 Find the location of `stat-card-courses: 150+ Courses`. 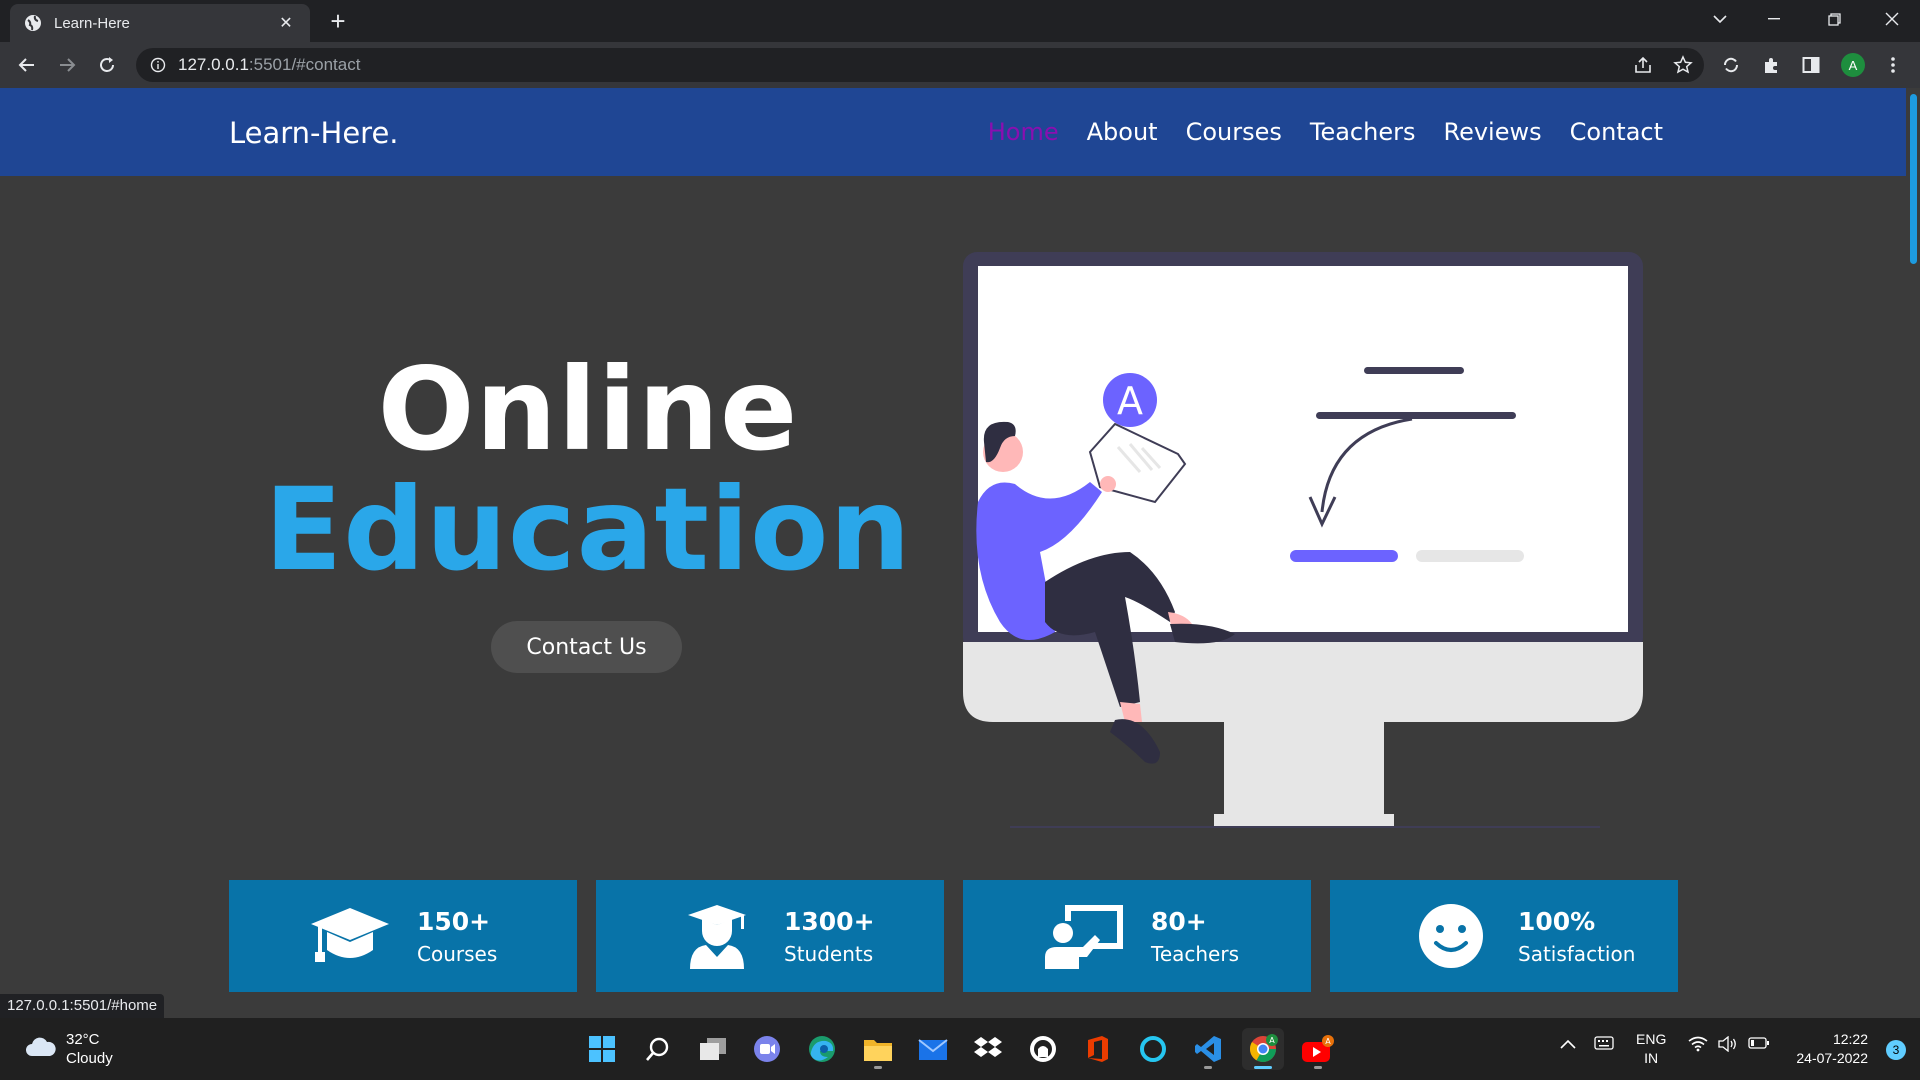

stat-card-courses: 150+ Courses is located at coordinates (403, 936).